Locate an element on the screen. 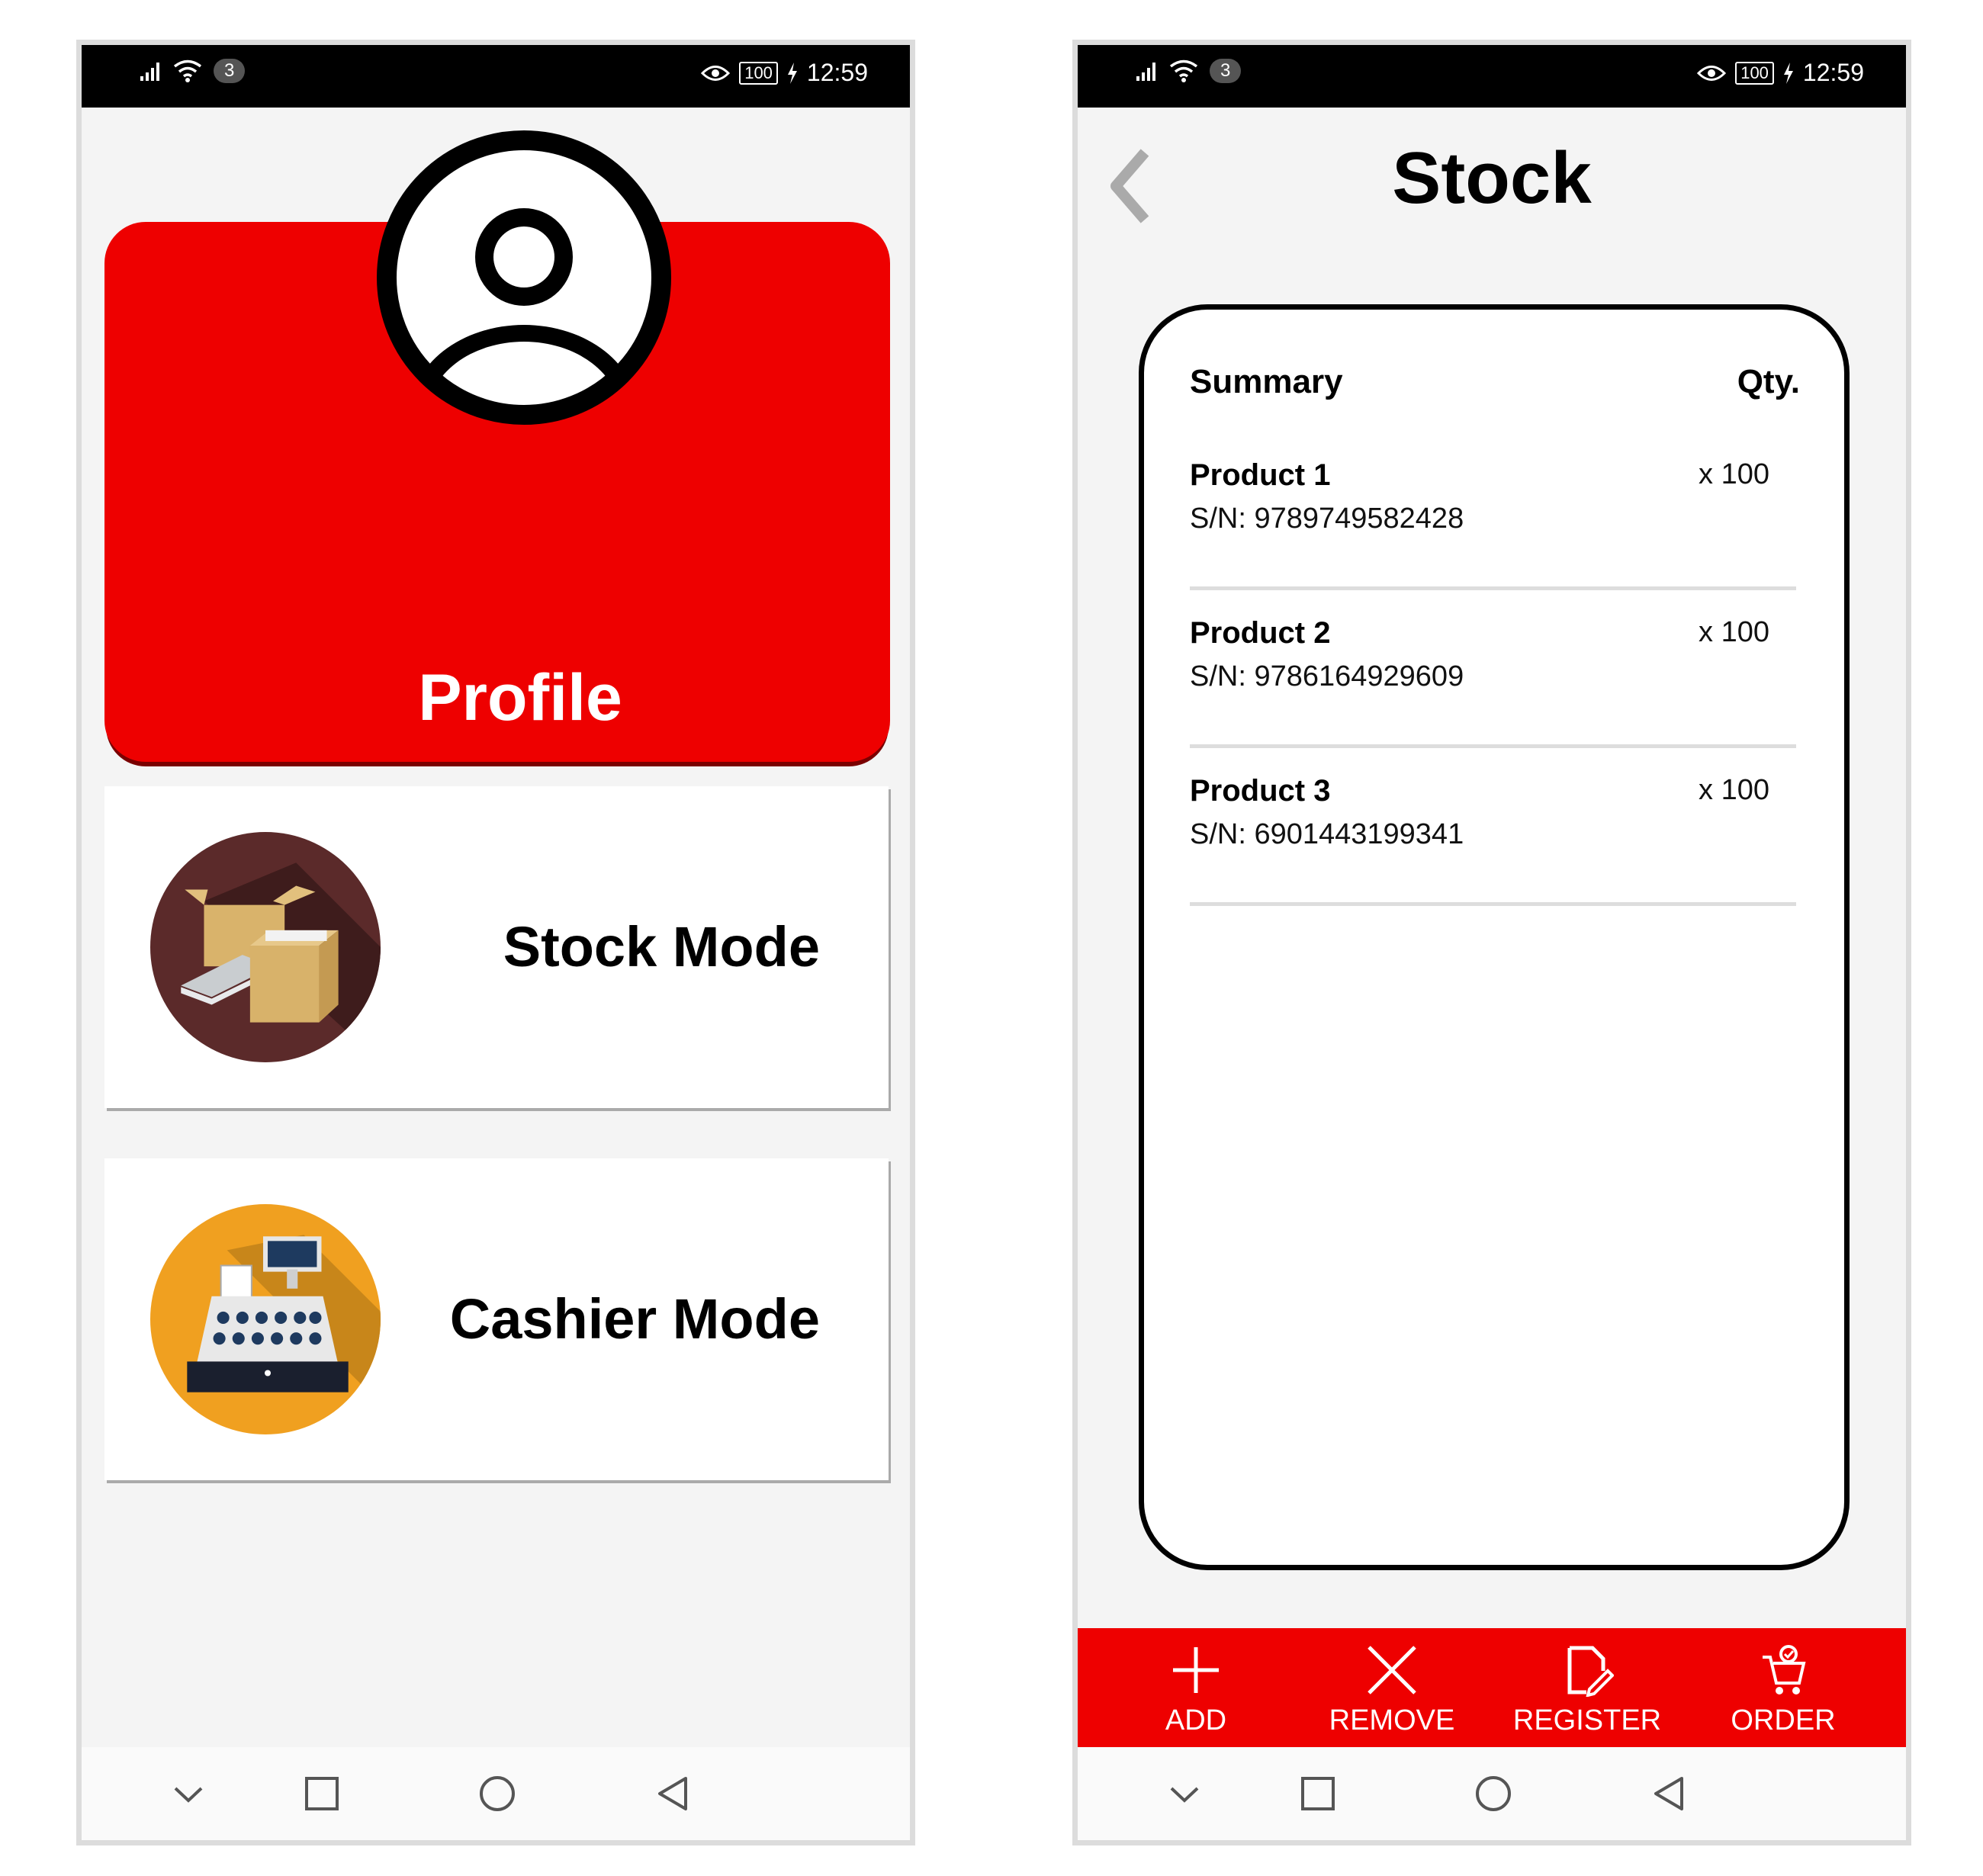  product-serial: S/N: 9786164929609 is located at coordinates (1327, 676).